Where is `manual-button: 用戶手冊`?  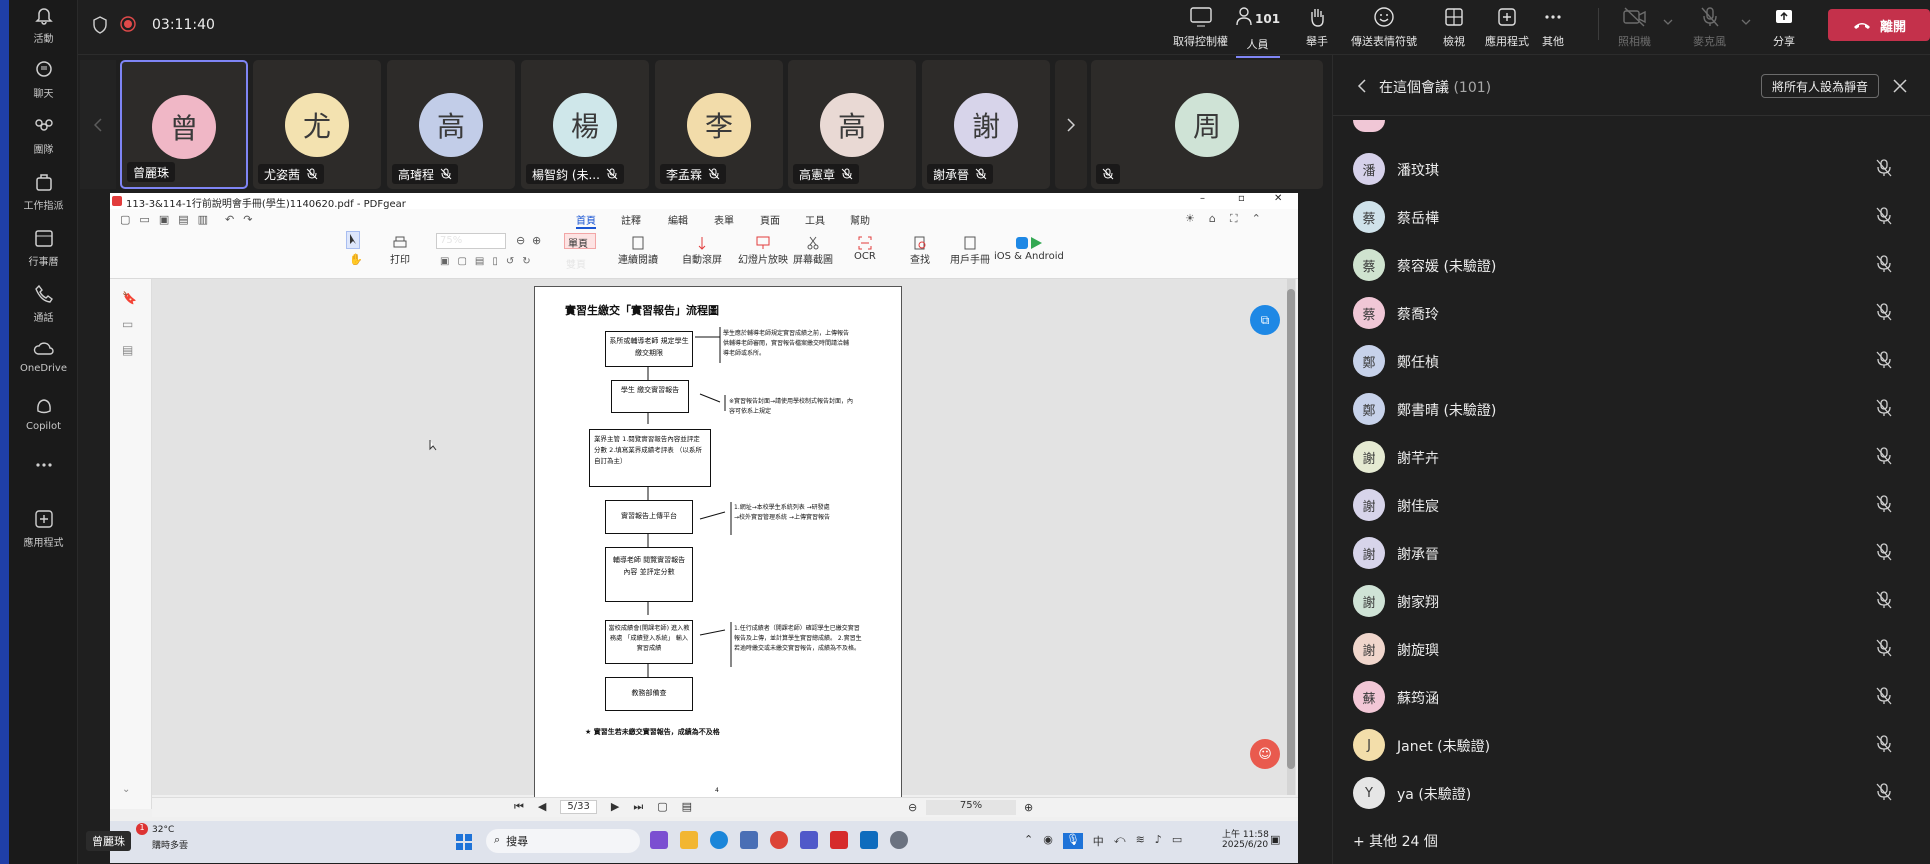
manual-button: 用戶手冊 is located at coordinates (970, 250).